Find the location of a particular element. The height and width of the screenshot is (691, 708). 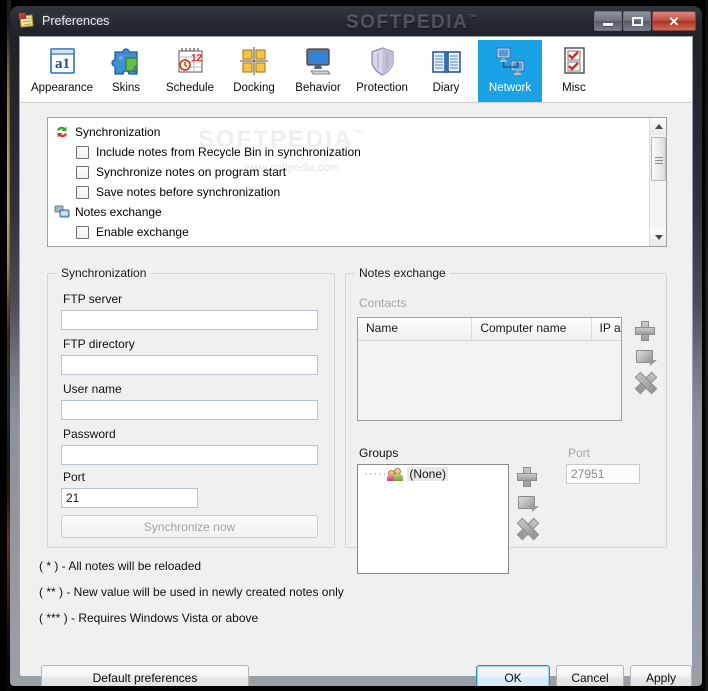

sync-port-input is located at coordinates (129, 498).